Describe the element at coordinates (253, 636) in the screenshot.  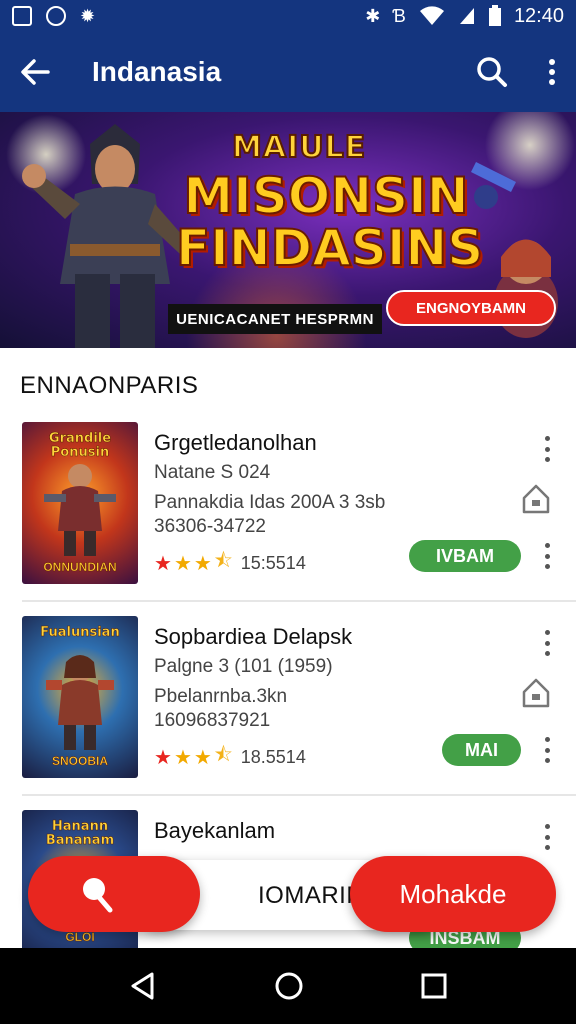
I see `item-title: Sopbardiea Delapsk` at that location.